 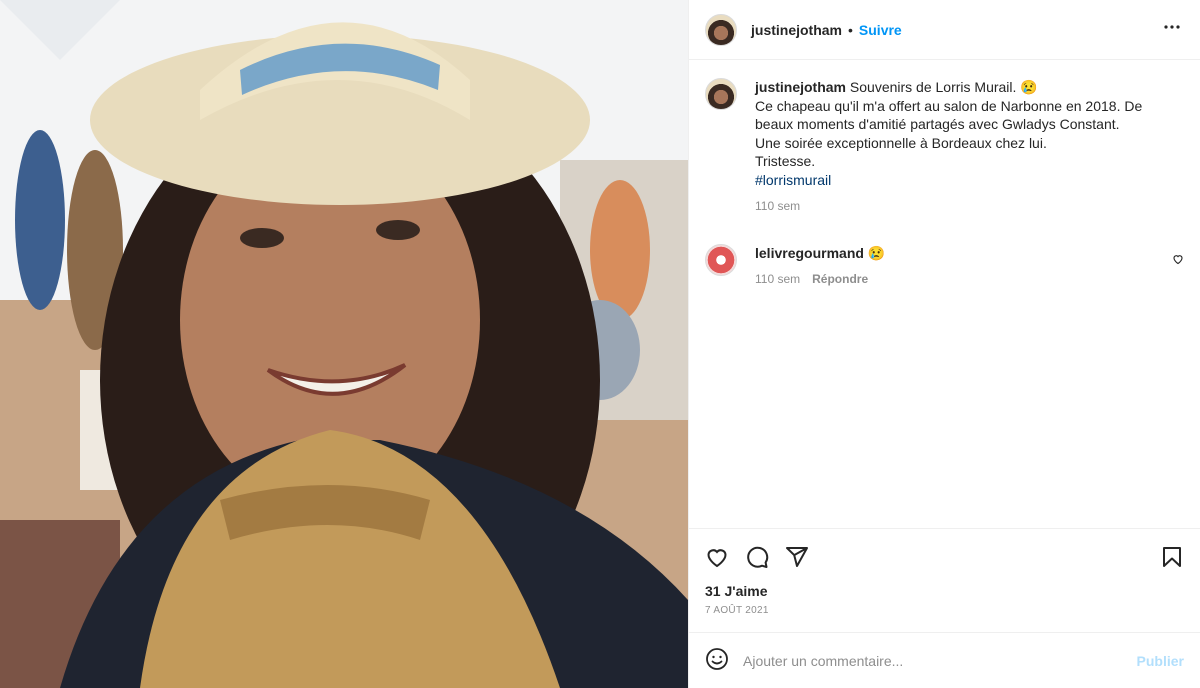 What do you see at coordinates (1172, 30) in the screenshot?
I see `more-options-icon` at bounding box center [1172, 30].